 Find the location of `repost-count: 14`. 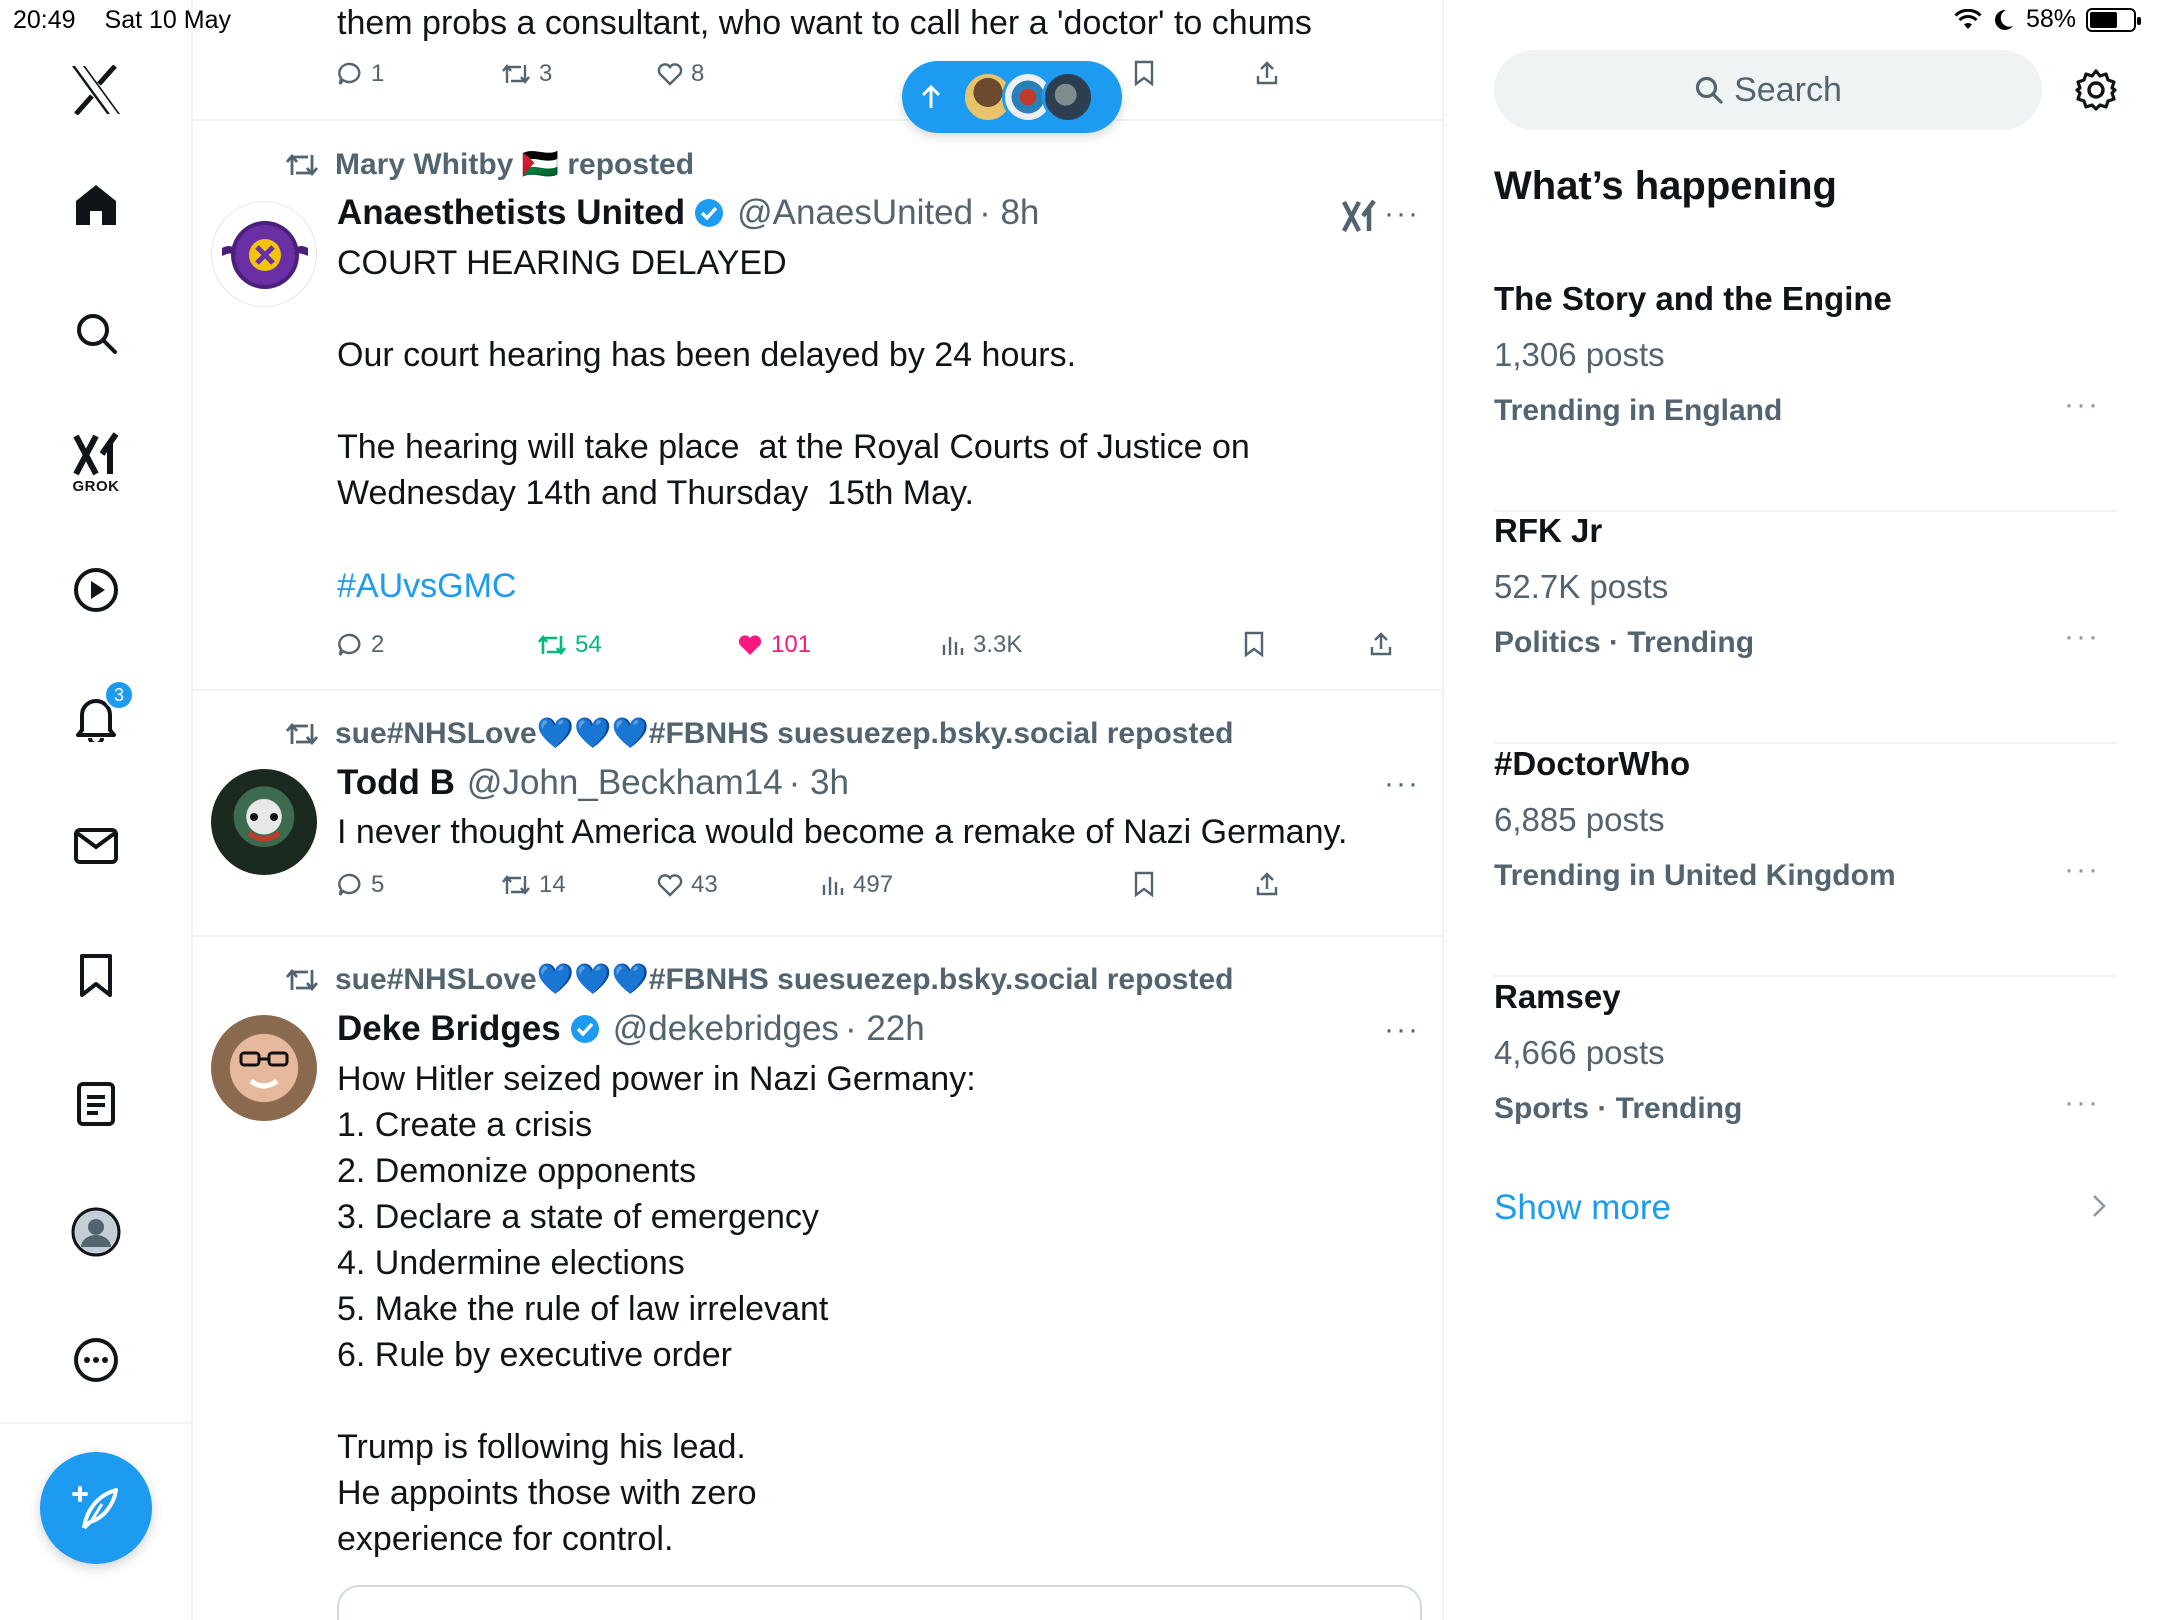

repost-count: 14 is located at coordinates (552, 884).